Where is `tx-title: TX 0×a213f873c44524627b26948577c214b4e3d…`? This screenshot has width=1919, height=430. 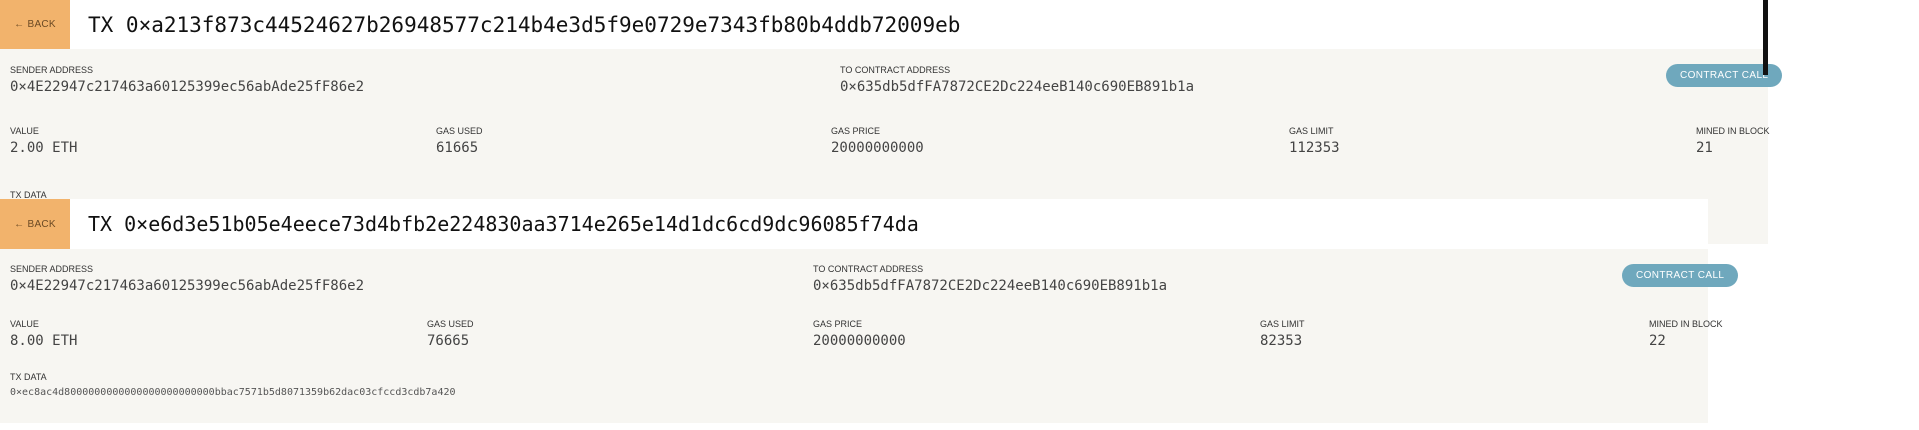 tx-title: TX 0×a213f873c44524627b26948577c214b4e3d… is located at coordinates (524, 24).